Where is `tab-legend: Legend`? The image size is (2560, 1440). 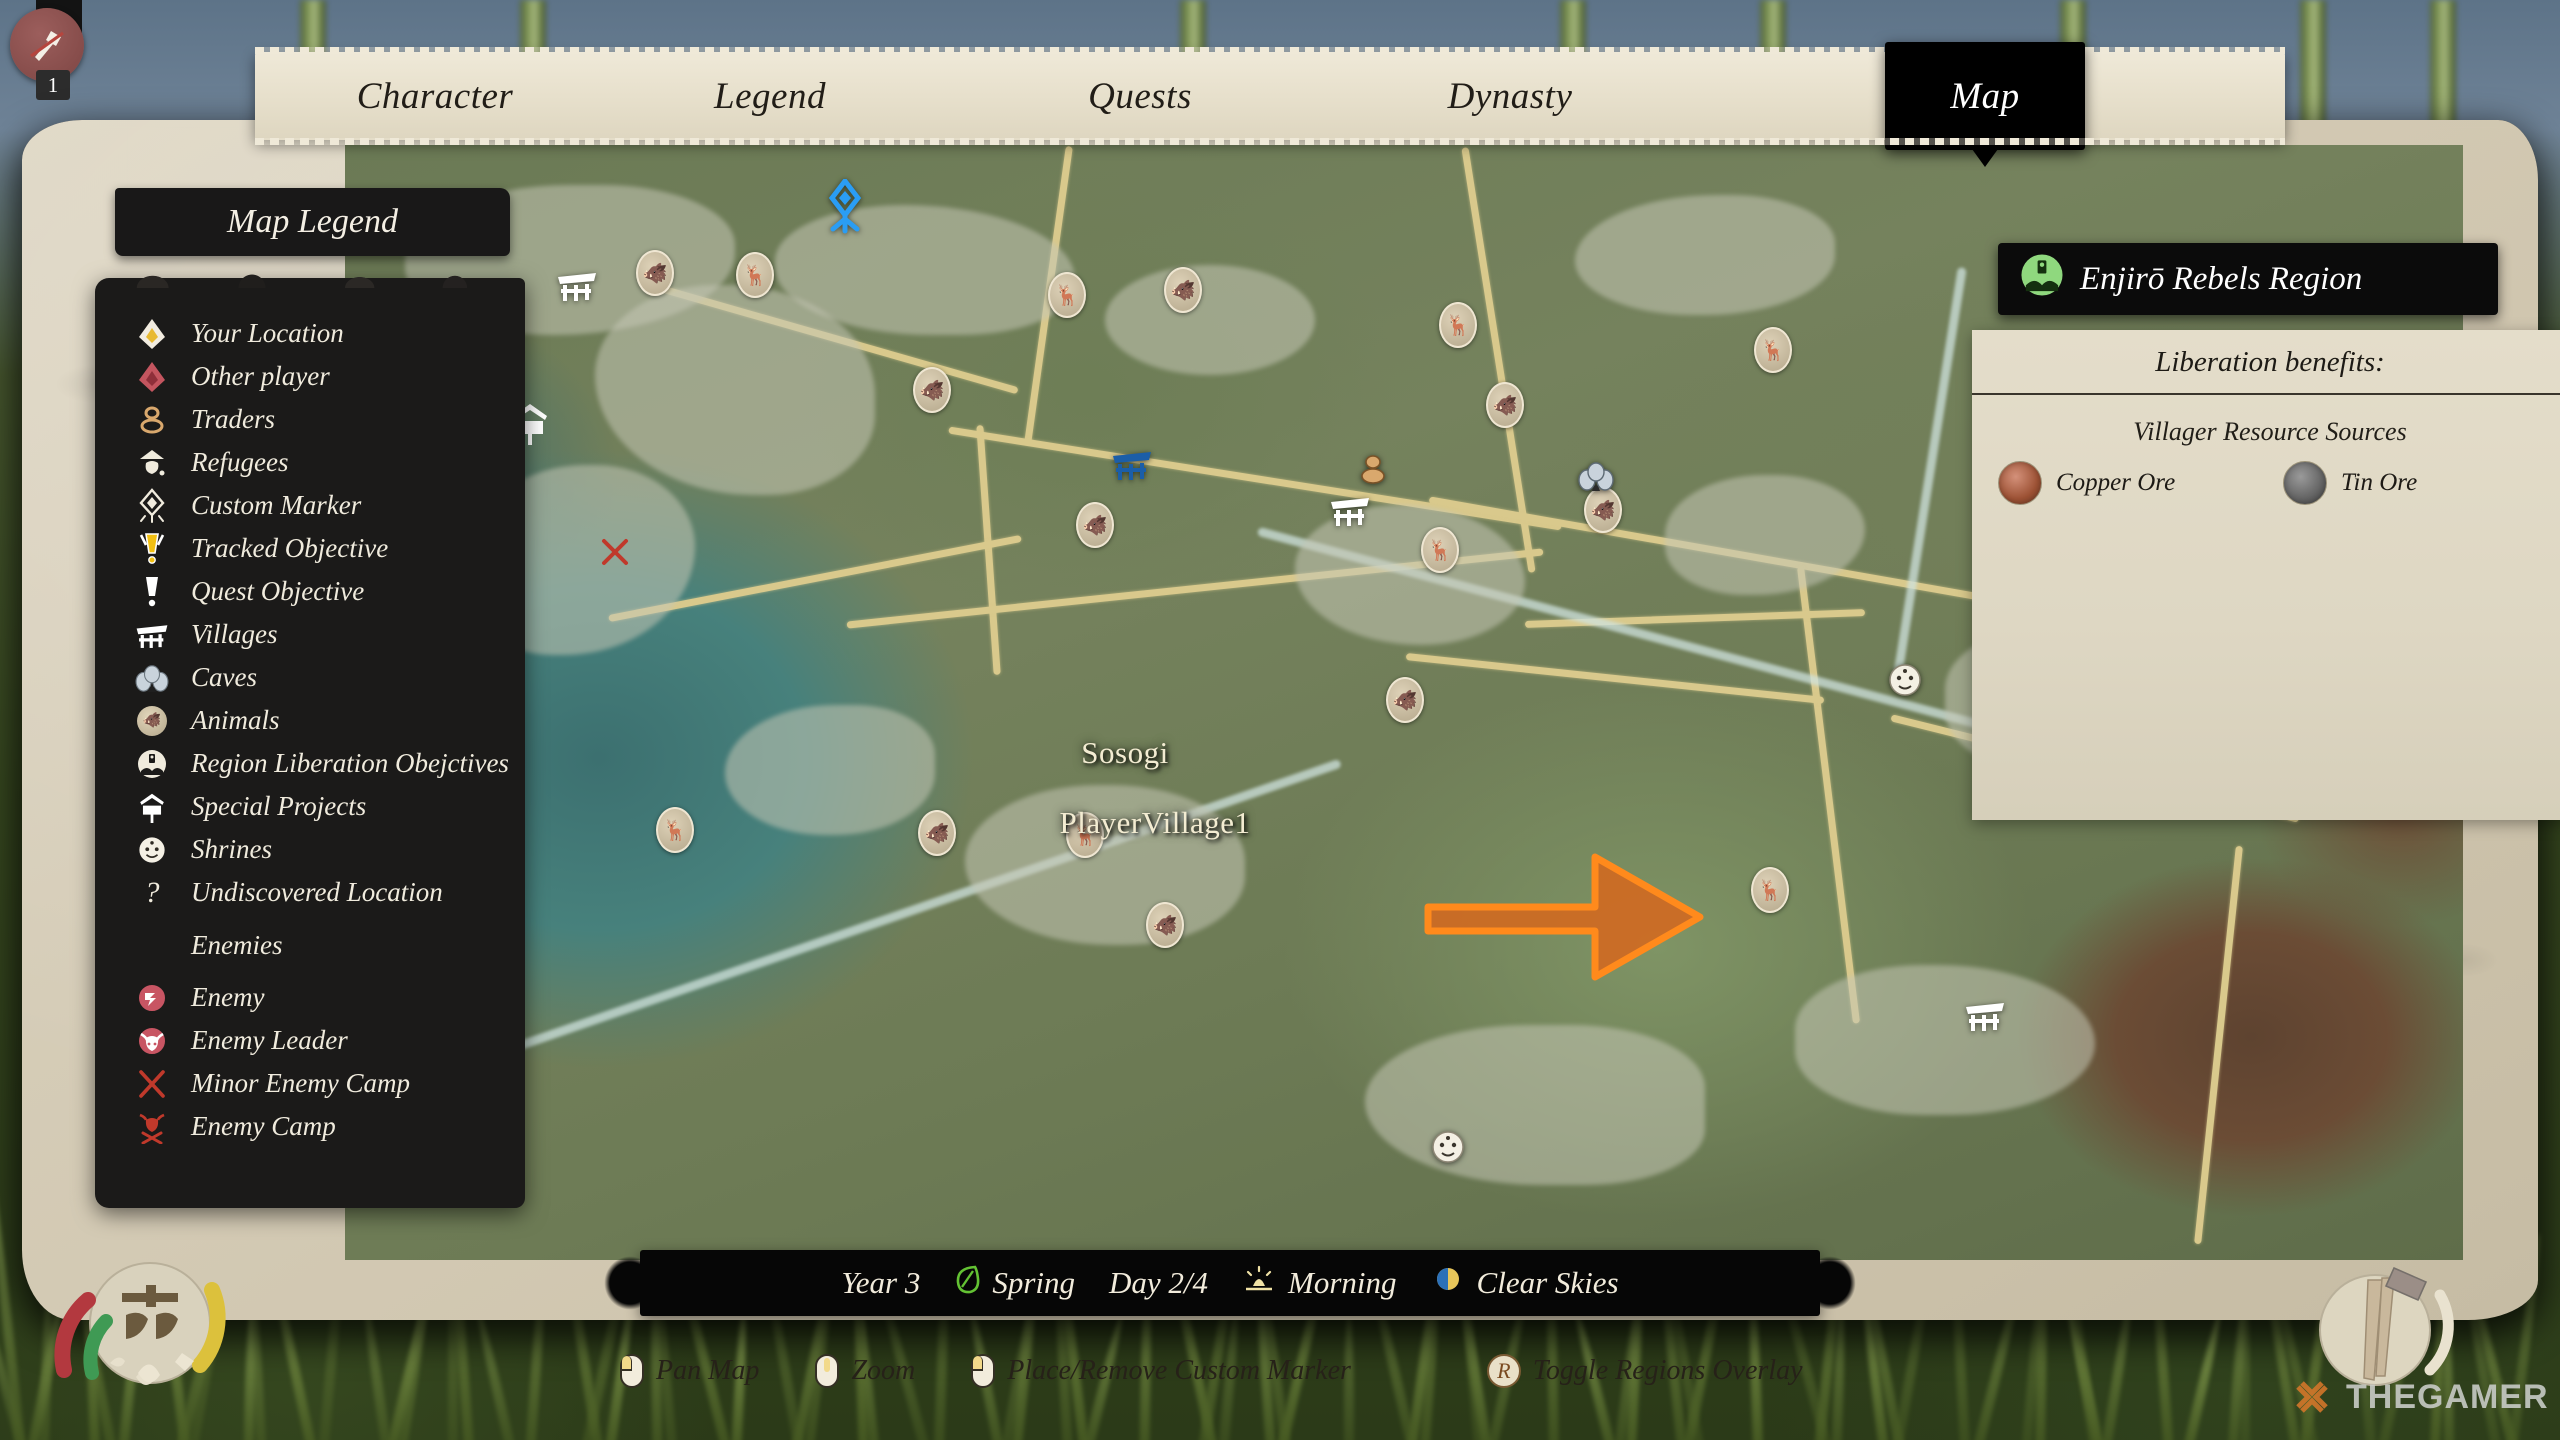 tab-legend: Legend is located at coordinates (770, 96).